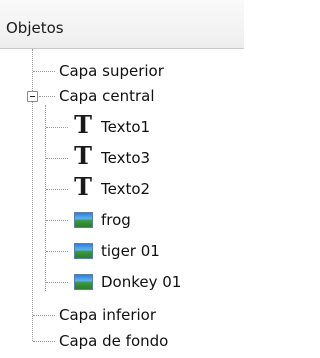  What do you see at coordinates (126, 127) in the screenshot?
I see `tree-item-label: Texto1` at bounding box center [126, 127].